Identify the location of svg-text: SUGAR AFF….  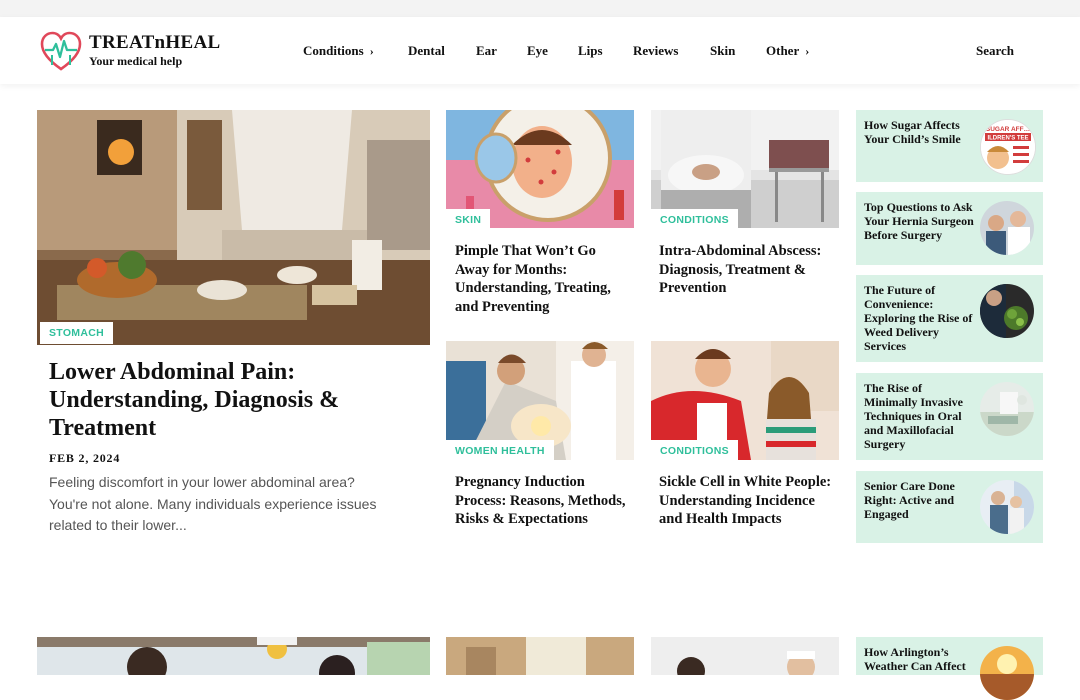
(1008, 129).